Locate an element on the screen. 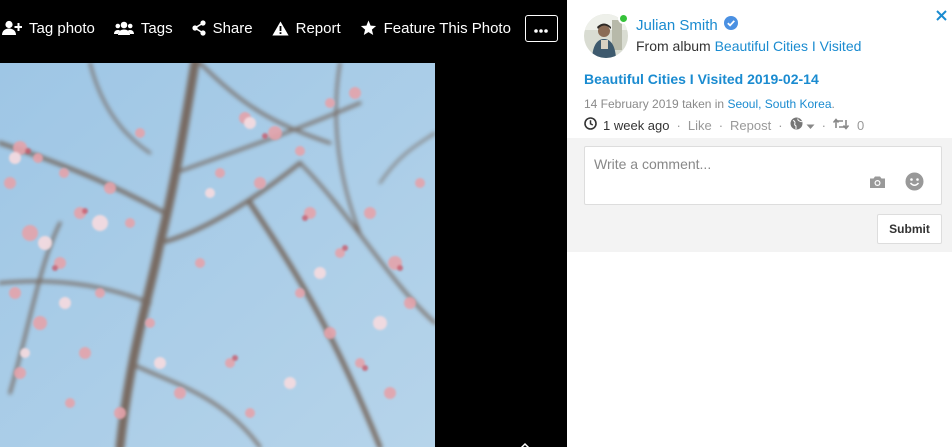 This screenshot has height=447, width=952. retweet-icon is located at coordinates (841, 125).